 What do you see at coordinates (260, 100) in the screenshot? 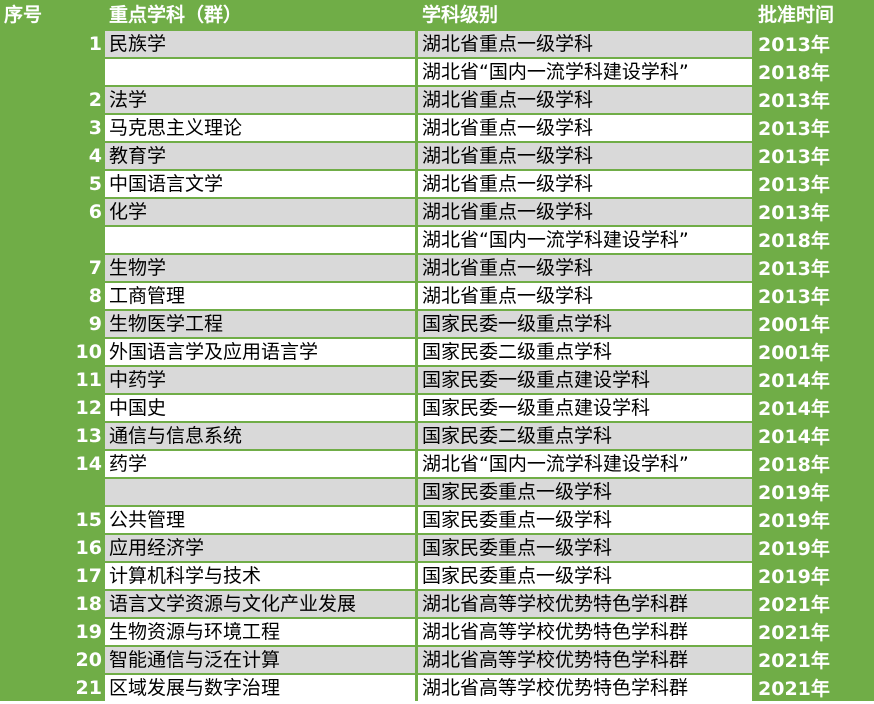
I see `cell-name: 法学` at bounding box center [260, 100].